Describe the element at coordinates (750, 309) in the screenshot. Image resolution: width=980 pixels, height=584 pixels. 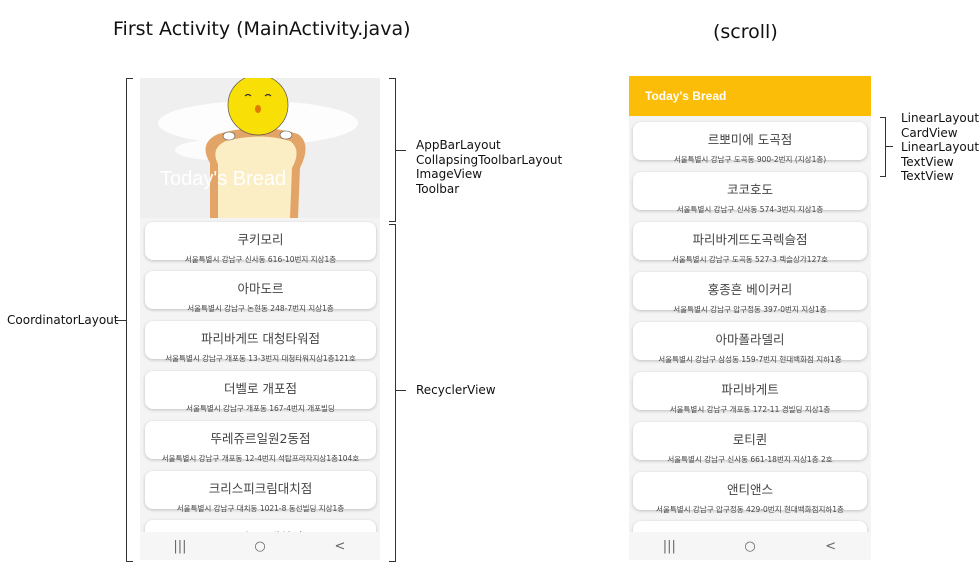
I see `list-item-address: 서울특별시 강남구 압구정동 397-0번지 지상1층` at that location.